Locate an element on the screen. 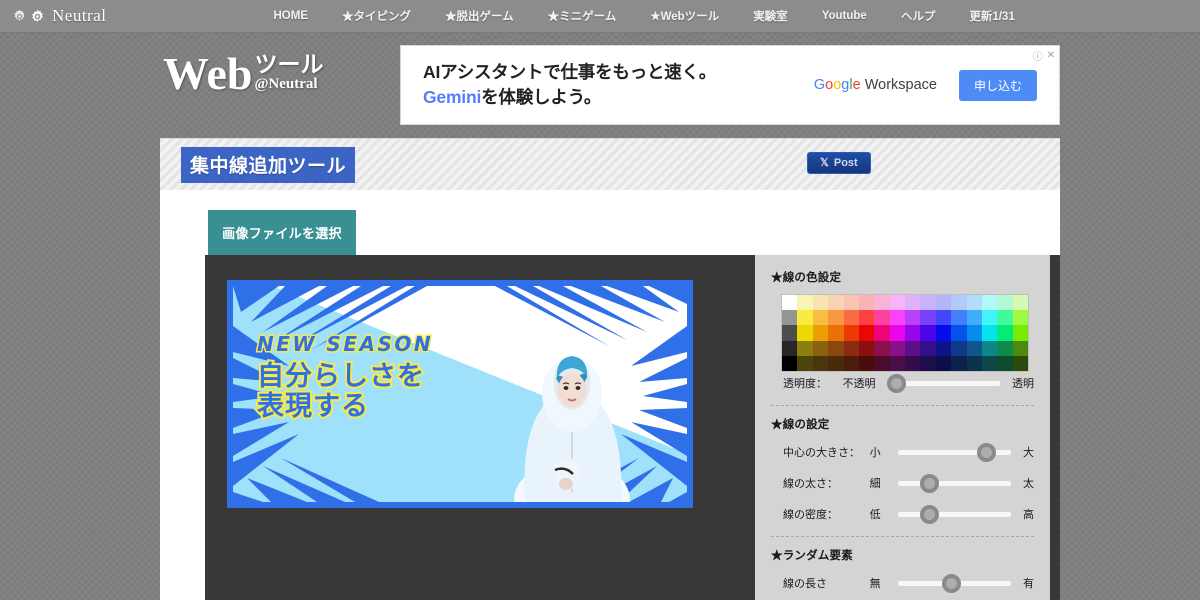  nav-link-escape: ★脱出ゲーム is located at coordinates (479, 16).